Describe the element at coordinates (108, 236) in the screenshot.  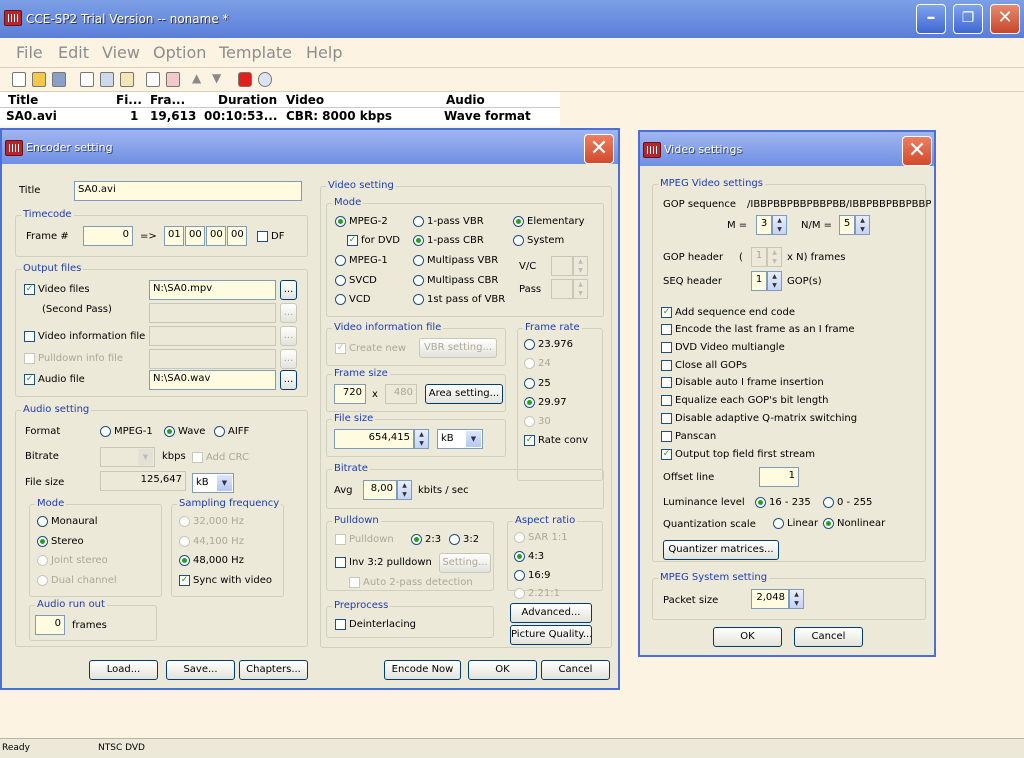
I see `frame-number-field: 0` at that location.